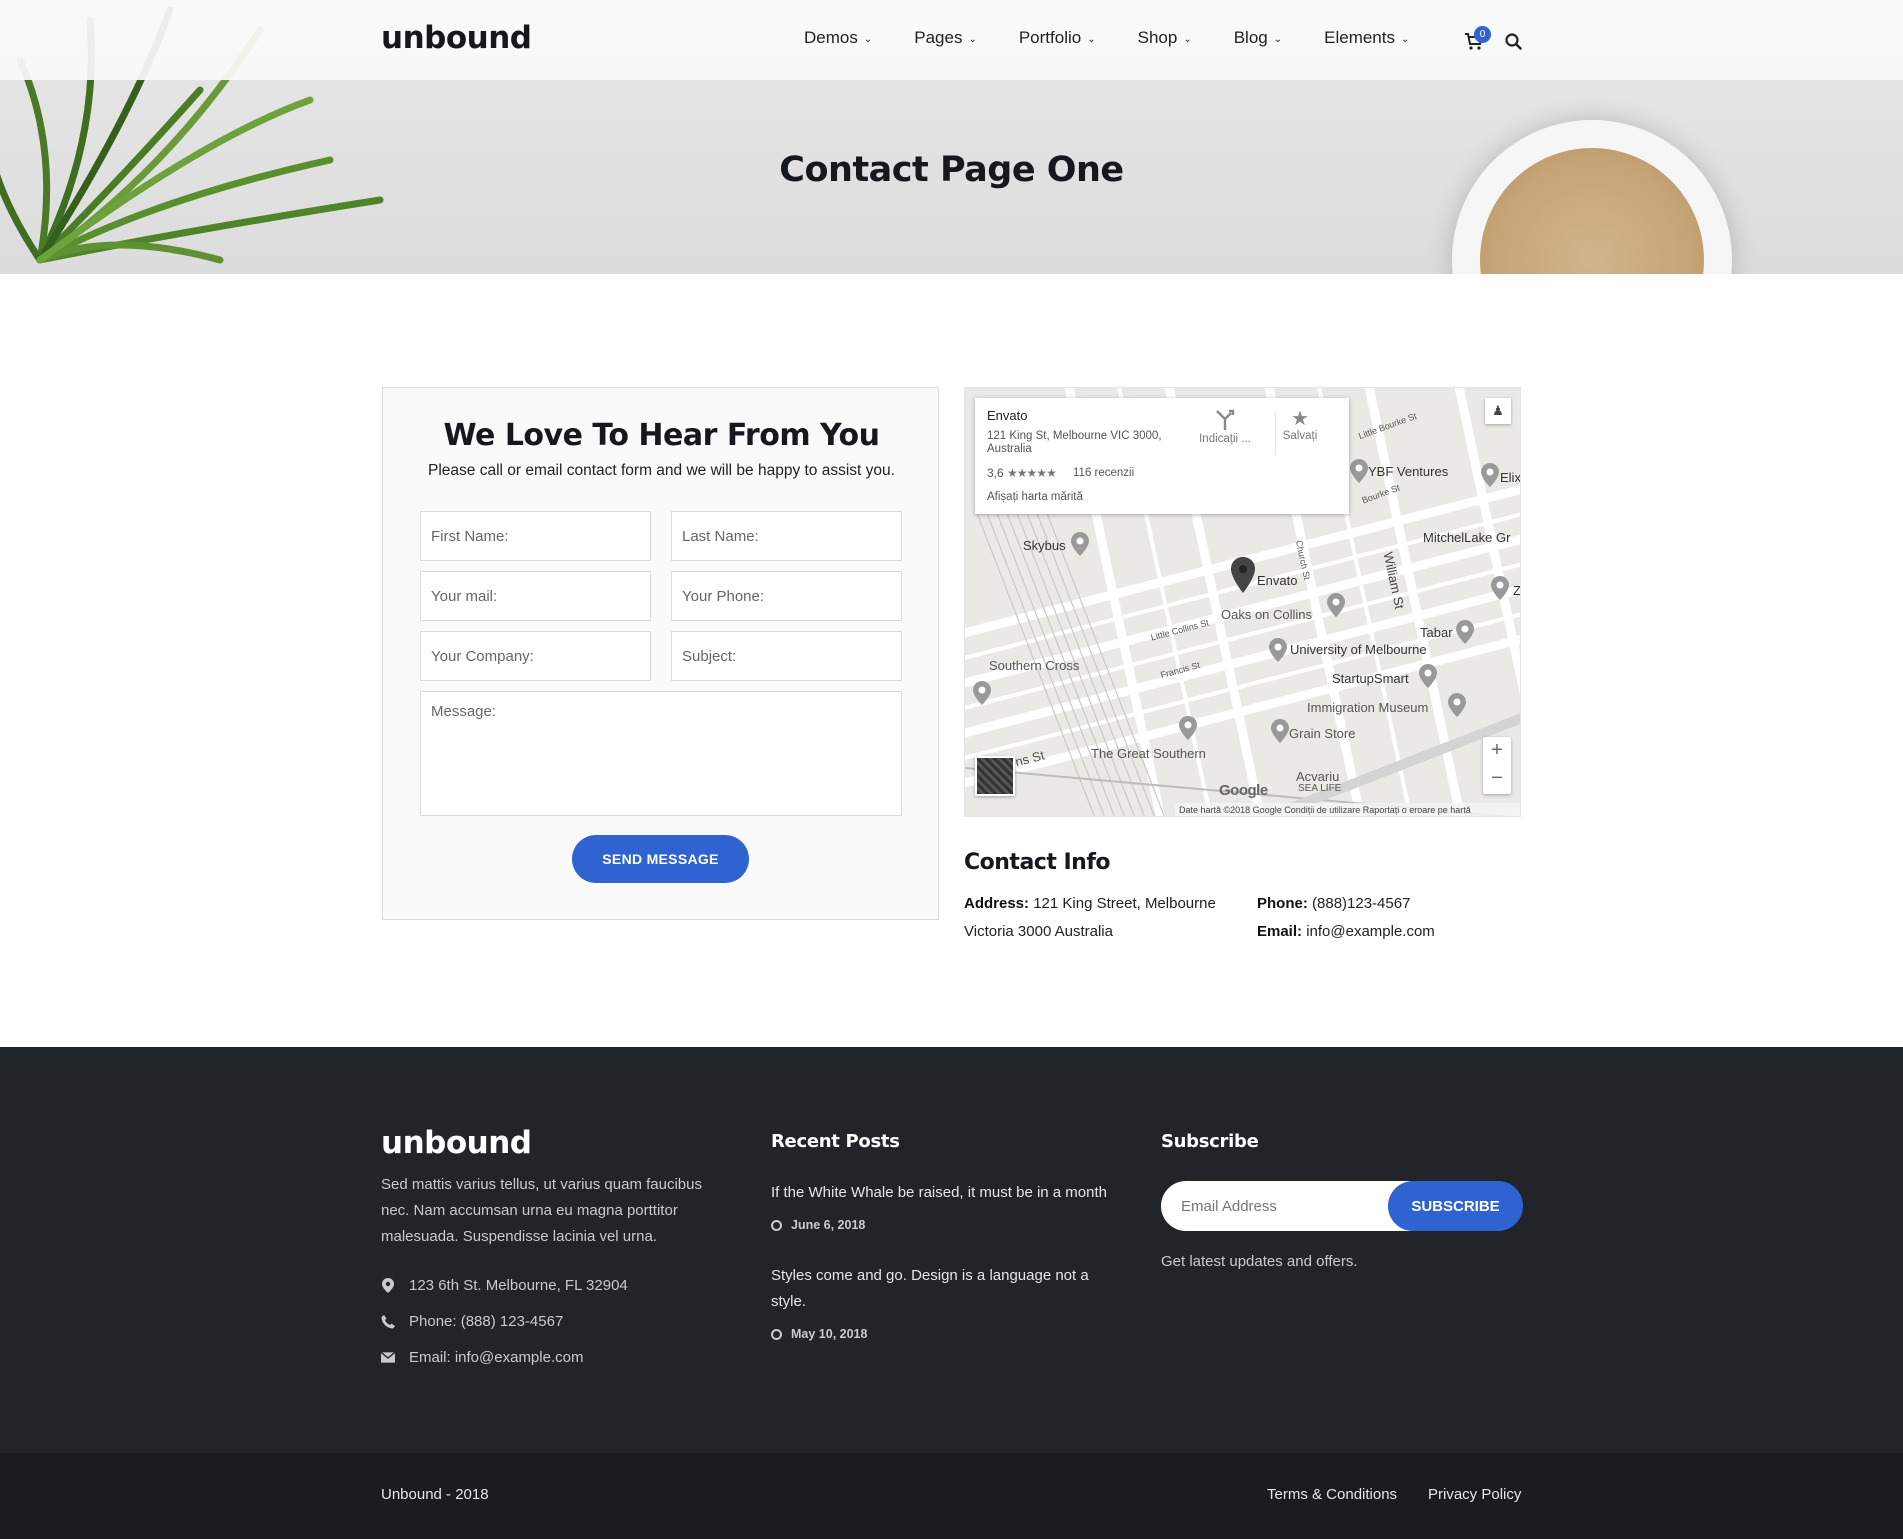 The image size is (1903, 1539). I want to click on map-label-startupsmart: StartupSmart, so click(1370, 678).